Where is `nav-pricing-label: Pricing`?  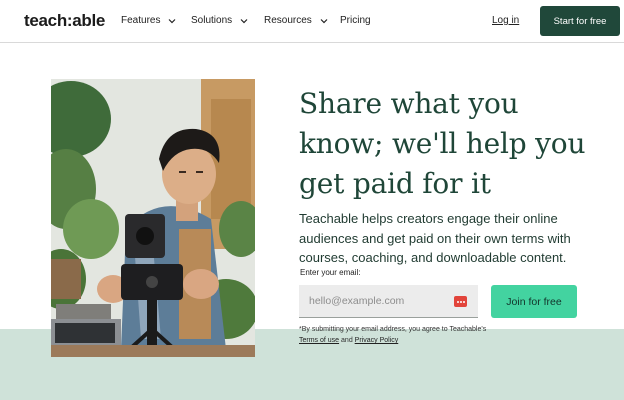 nav-pricing-label: Pricing is located at coordinates (355, 20).